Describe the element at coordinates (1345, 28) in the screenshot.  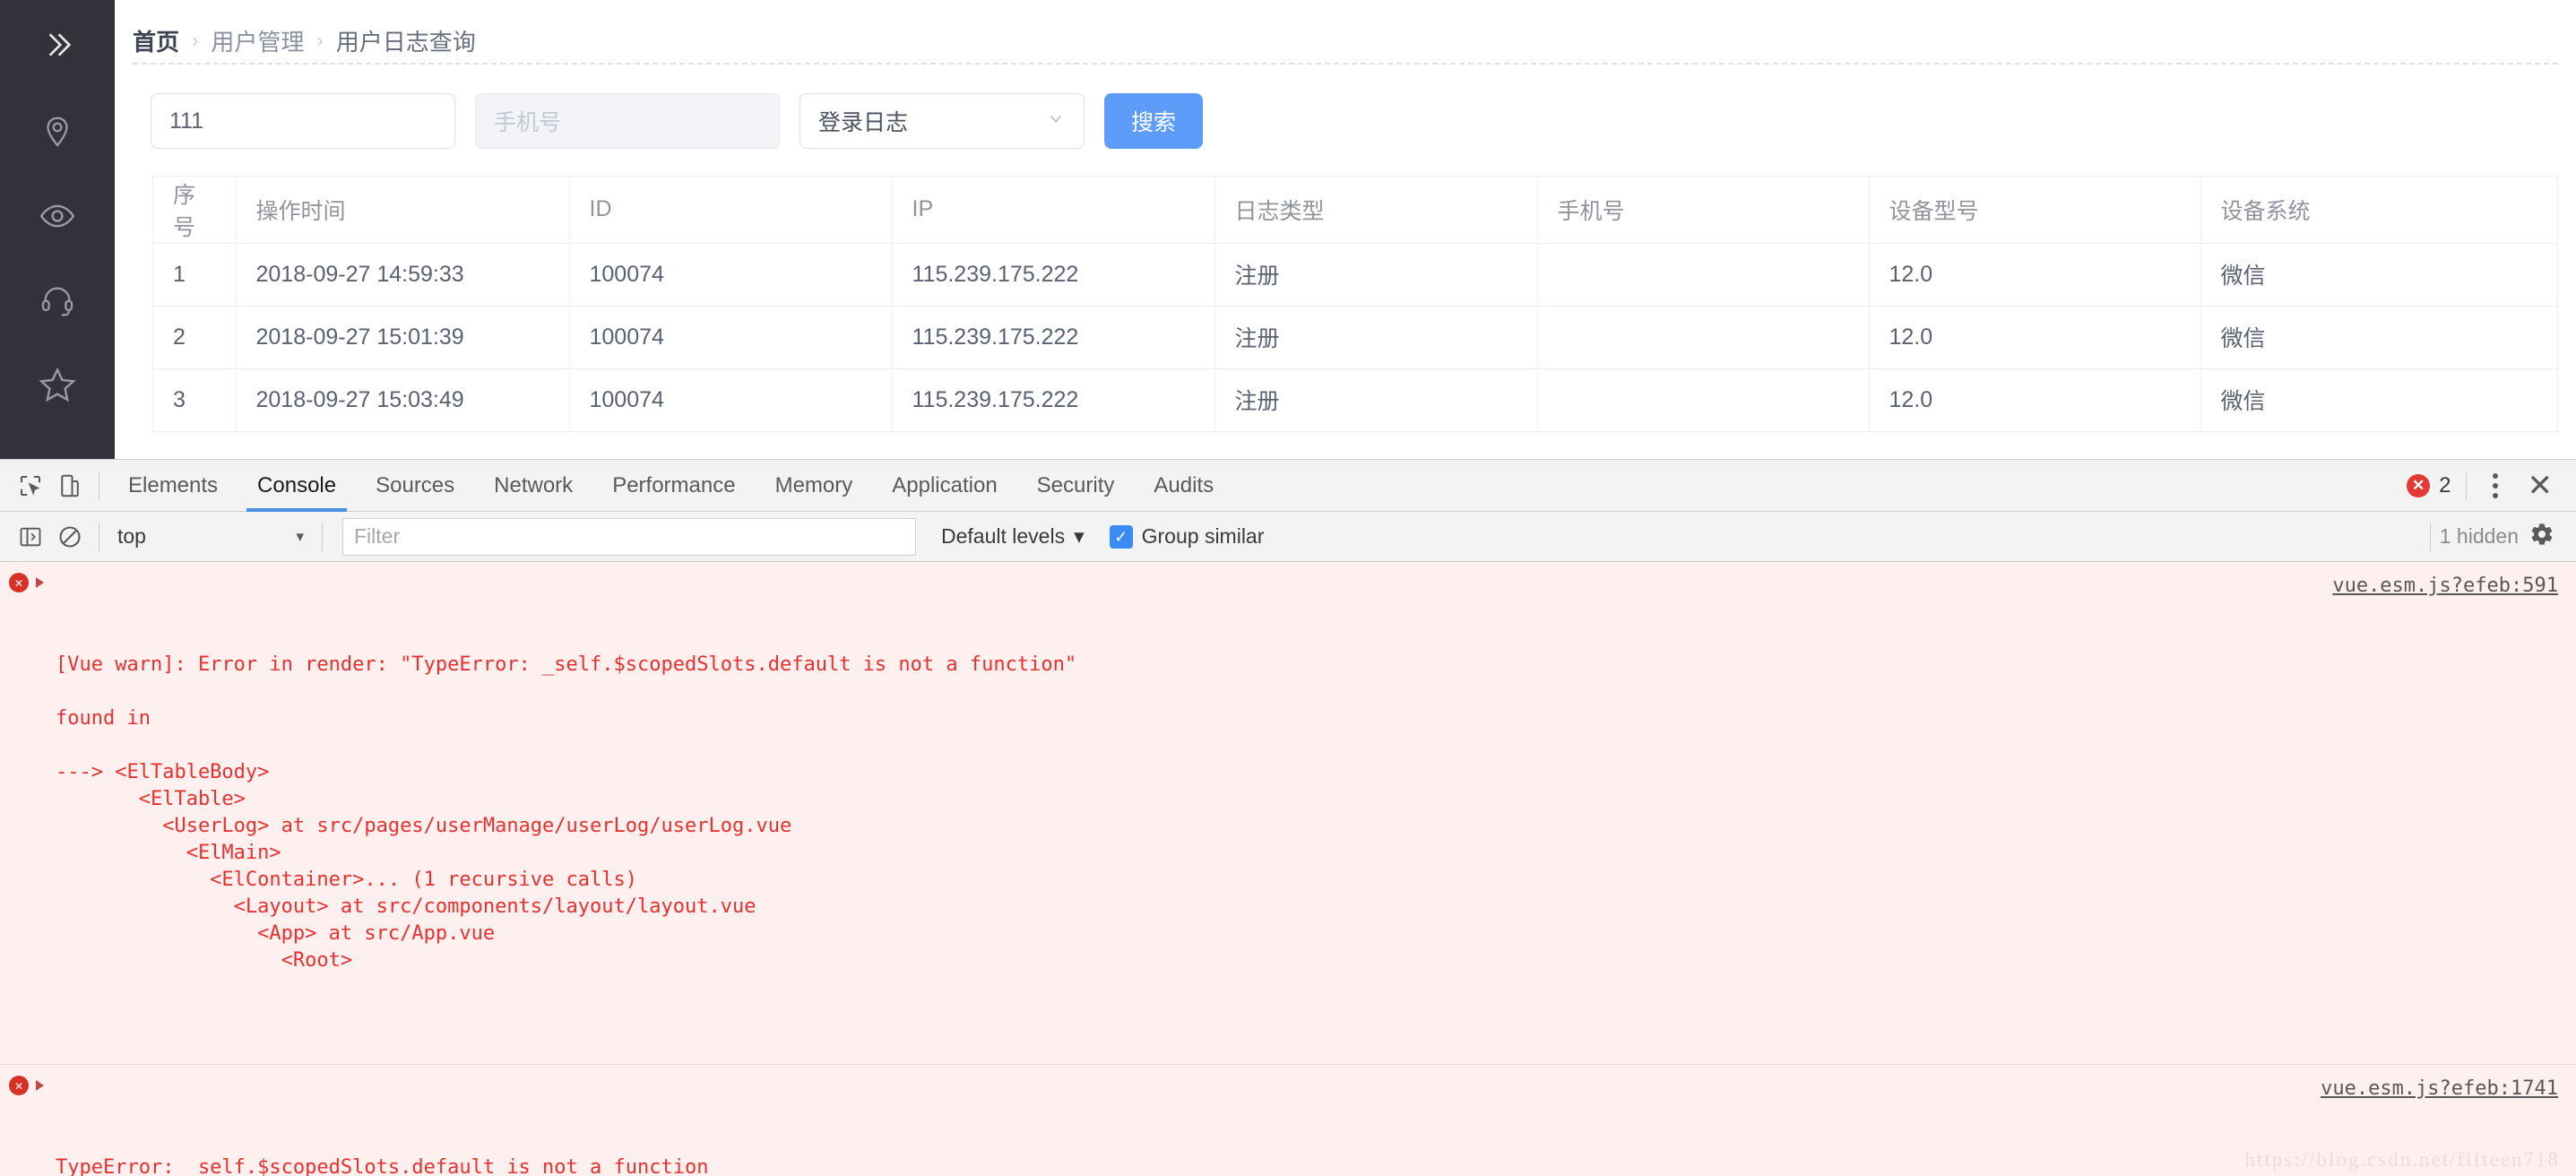
I see `breadcrumb: 首页 › 用户管理 › 用户日志查询` at that location.